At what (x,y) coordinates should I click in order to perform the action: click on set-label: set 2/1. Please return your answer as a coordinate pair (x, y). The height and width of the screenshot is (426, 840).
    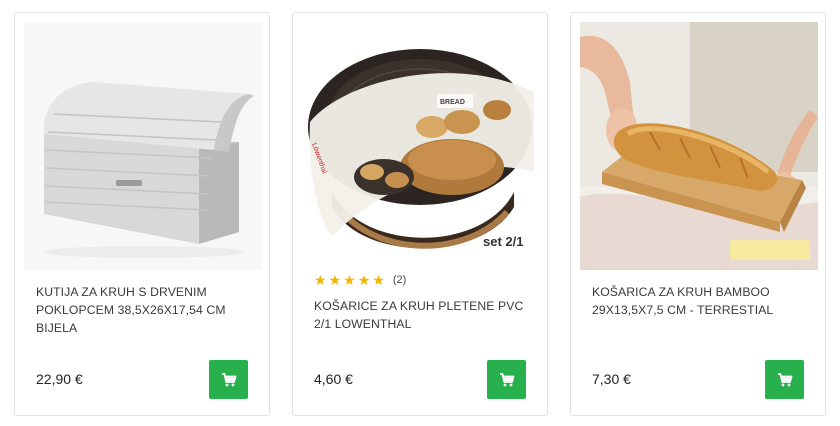
    Looking at the image, I should click on (503, 241).